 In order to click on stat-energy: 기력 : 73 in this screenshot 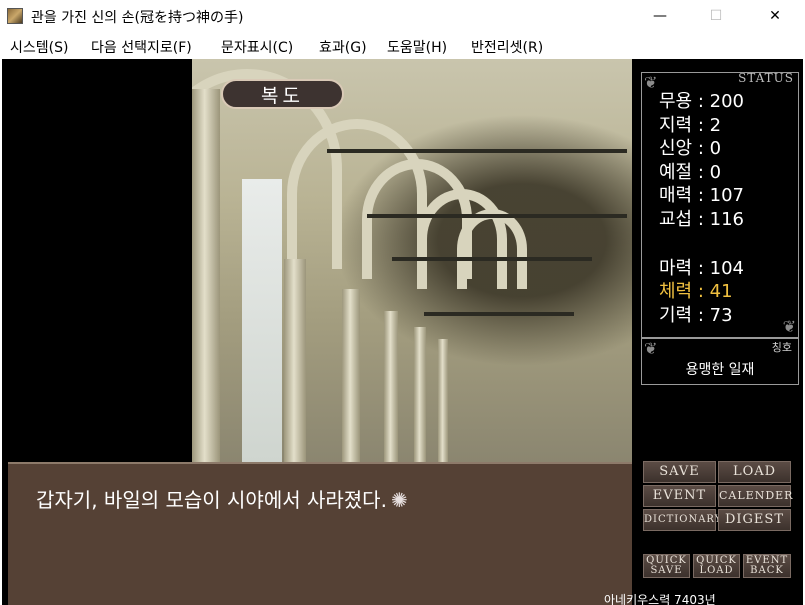, I will do `click(696, 315)`.